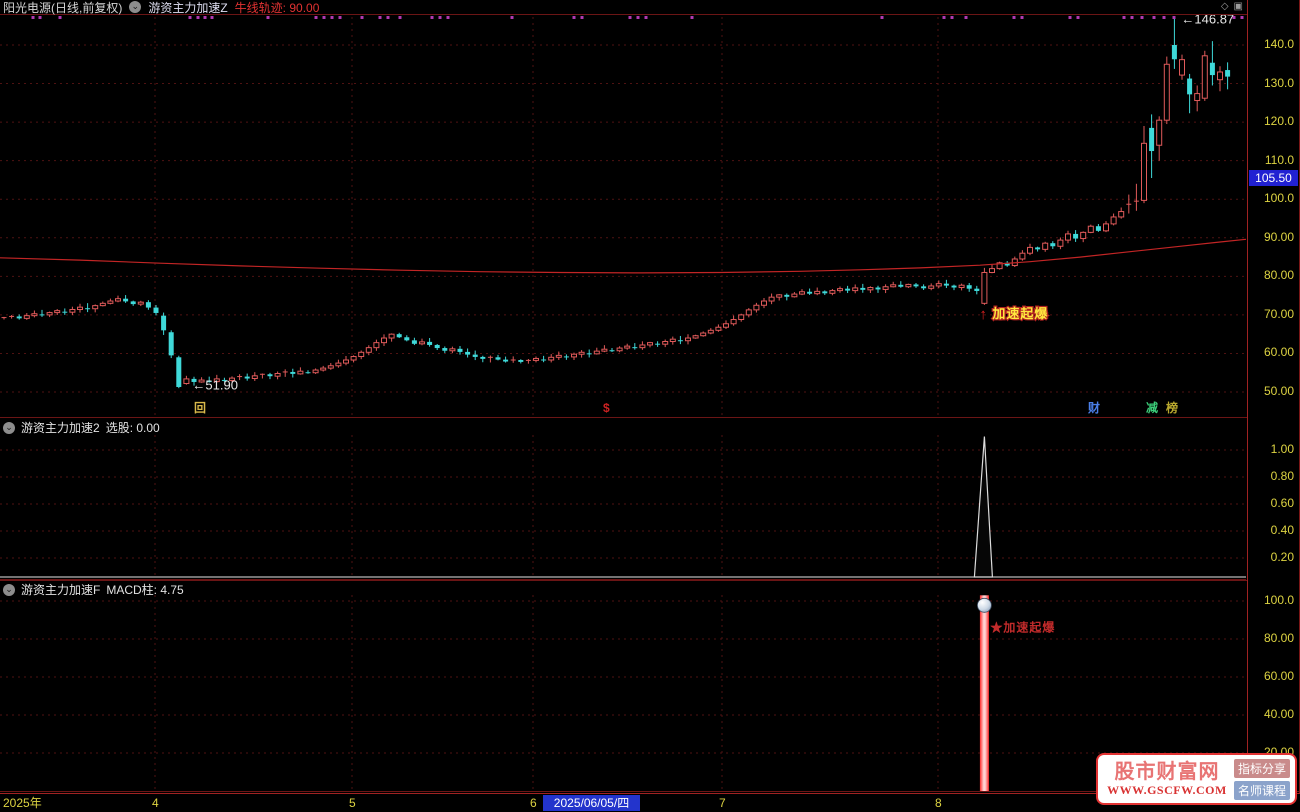 The width and height of the screenshot is (1300, 812). I want to click on mid-indicator-name: 游资主力加速2, so click(60, 427).